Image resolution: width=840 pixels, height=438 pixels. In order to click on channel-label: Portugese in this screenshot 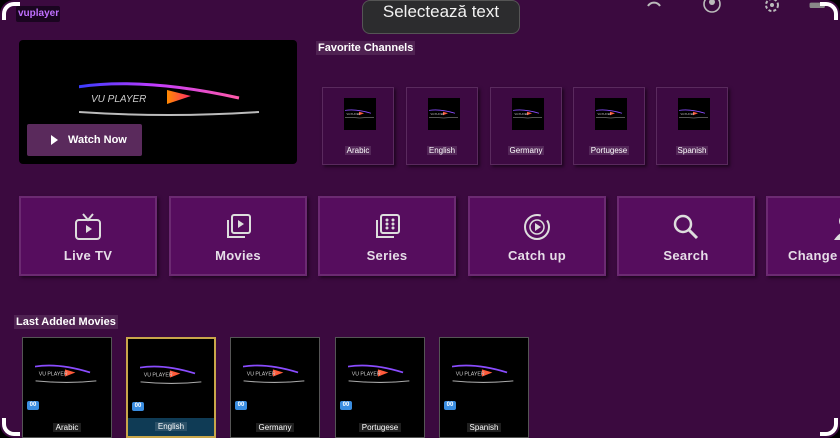, I will do `click(609, 150)`.